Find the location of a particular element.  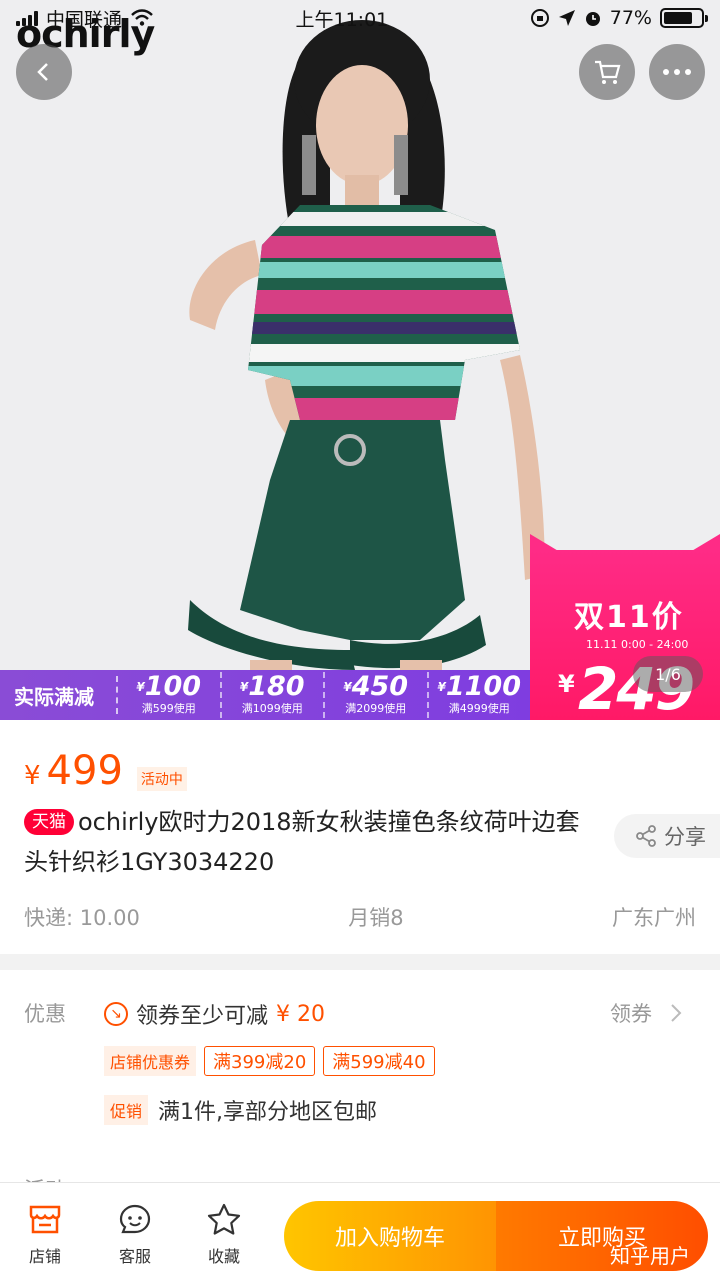

discount-condition: 满1099使用 is located at coordinates (272, 708).